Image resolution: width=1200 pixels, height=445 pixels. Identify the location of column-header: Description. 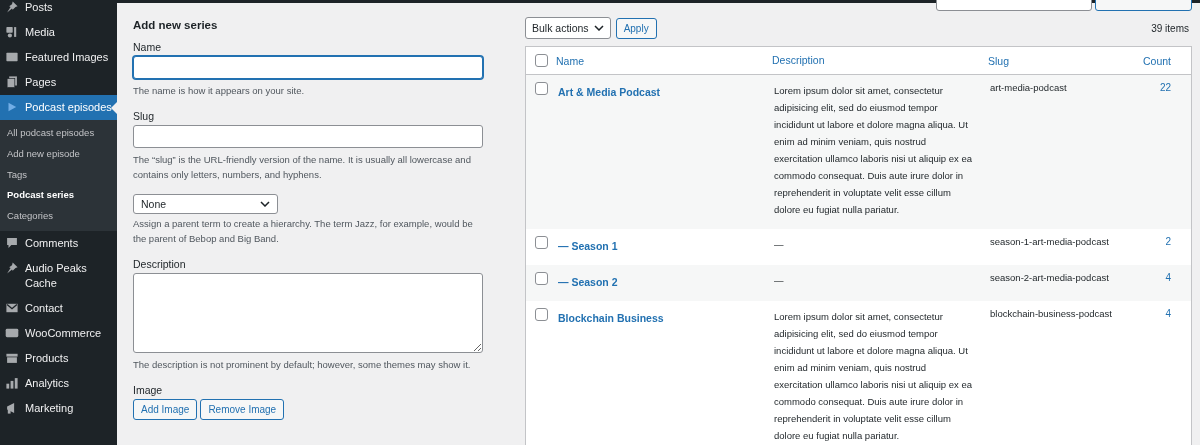
(880, 60).